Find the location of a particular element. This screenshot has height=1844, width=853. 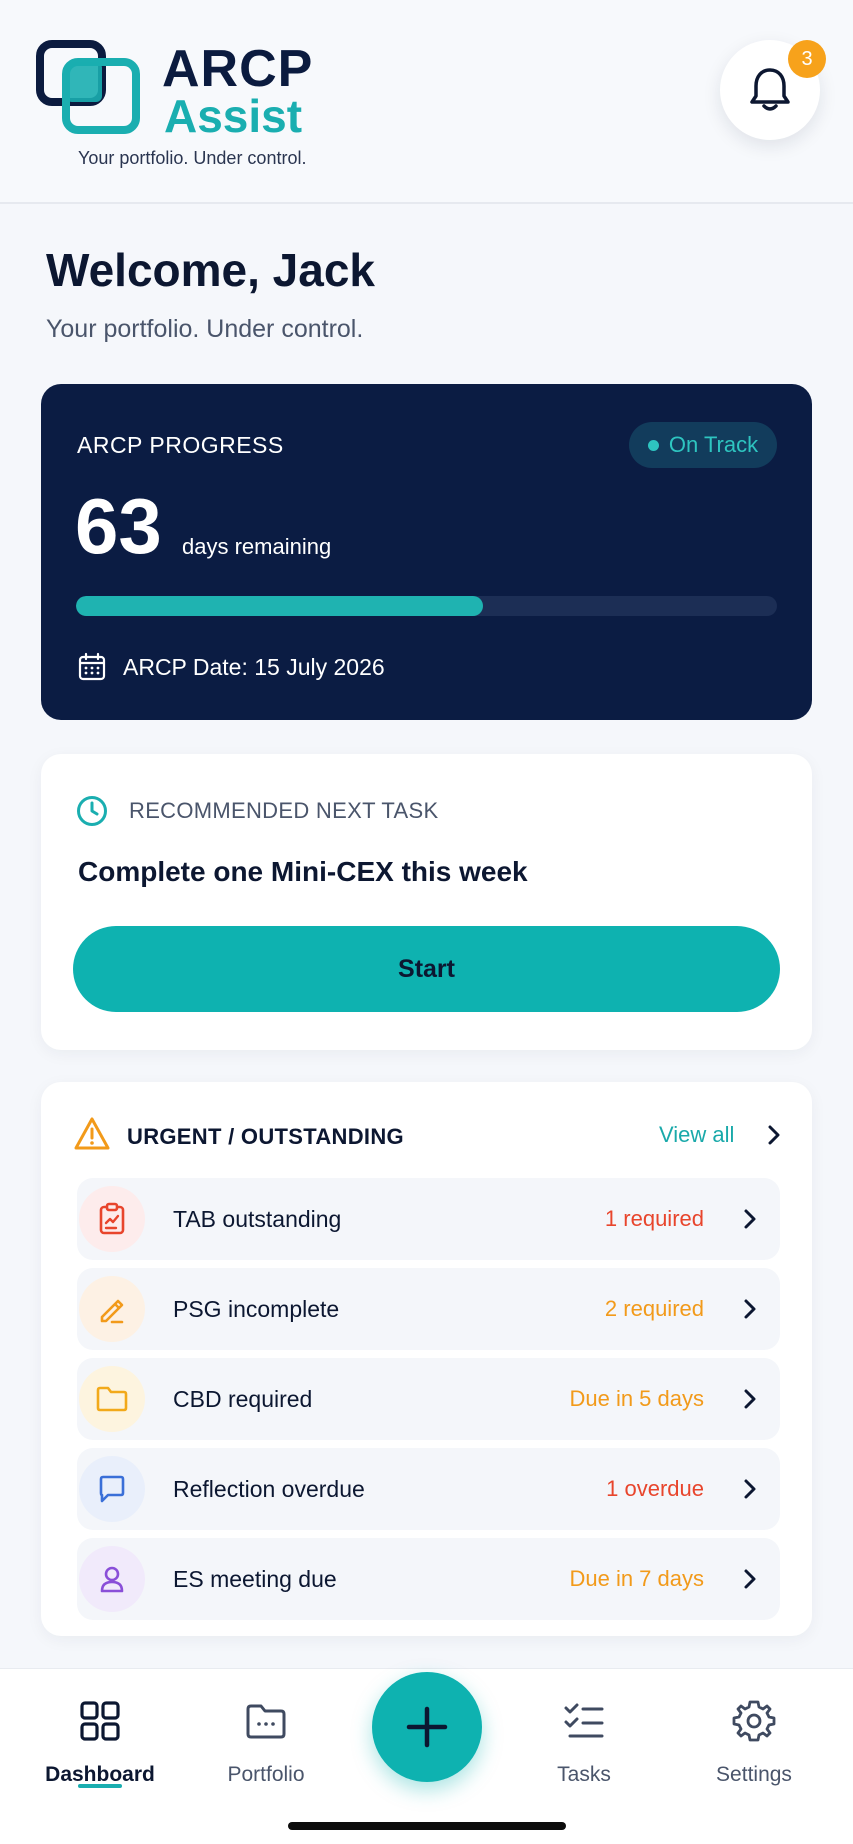

progress-label: ARCP PROGRESS is located at coordinates (180, 445).